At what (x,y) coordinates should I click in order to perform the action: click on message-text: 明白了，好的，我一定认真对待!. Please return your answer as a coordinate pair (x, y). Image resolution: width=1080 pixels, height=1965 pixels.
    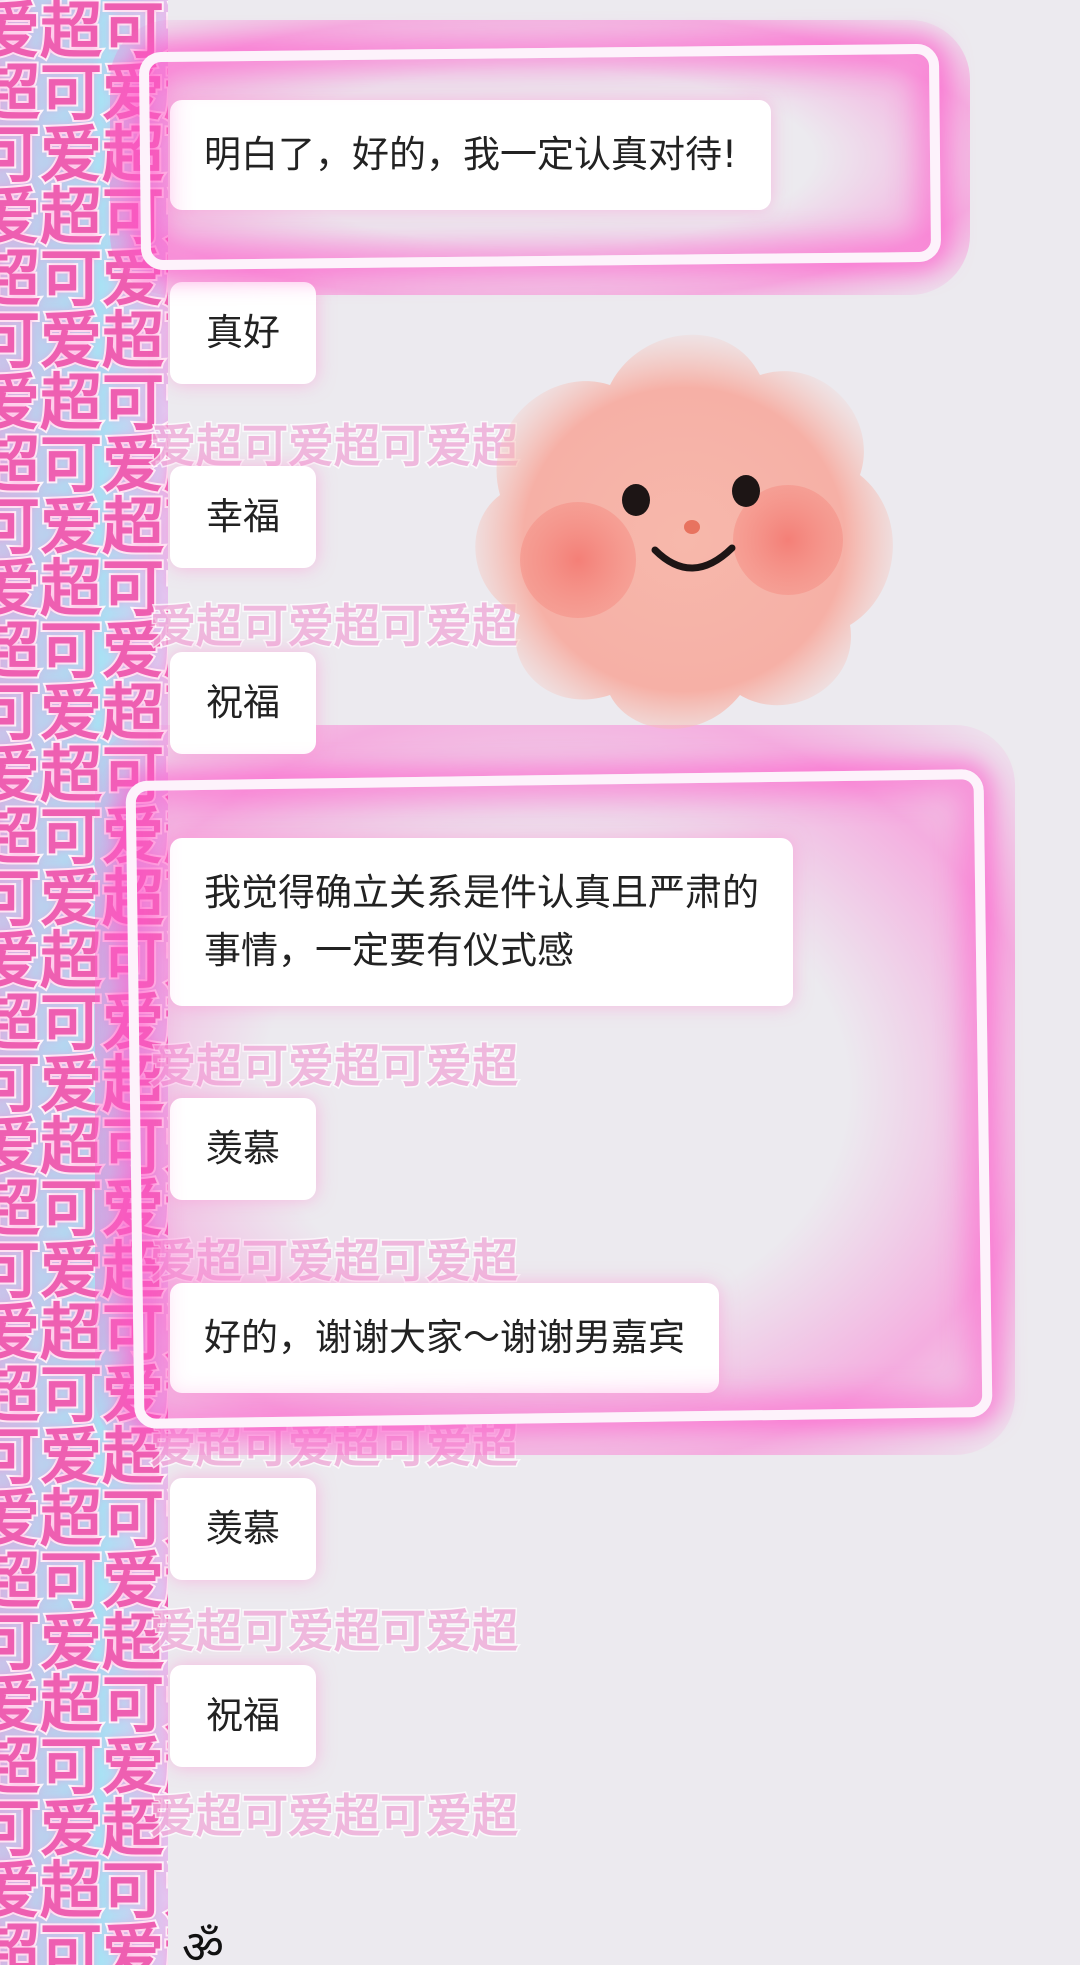
    Looking at the image, I should click on (470, 154).